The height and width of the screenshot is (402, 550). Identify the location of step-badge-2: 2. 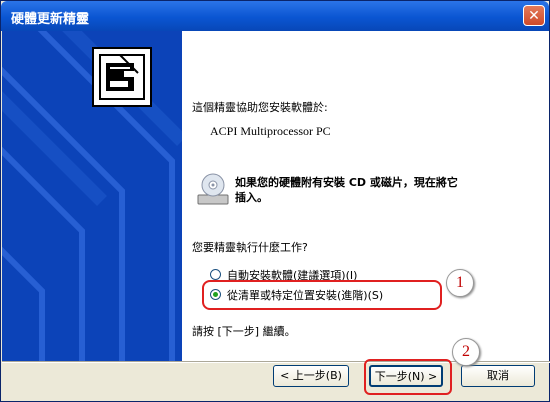
(466, 352).